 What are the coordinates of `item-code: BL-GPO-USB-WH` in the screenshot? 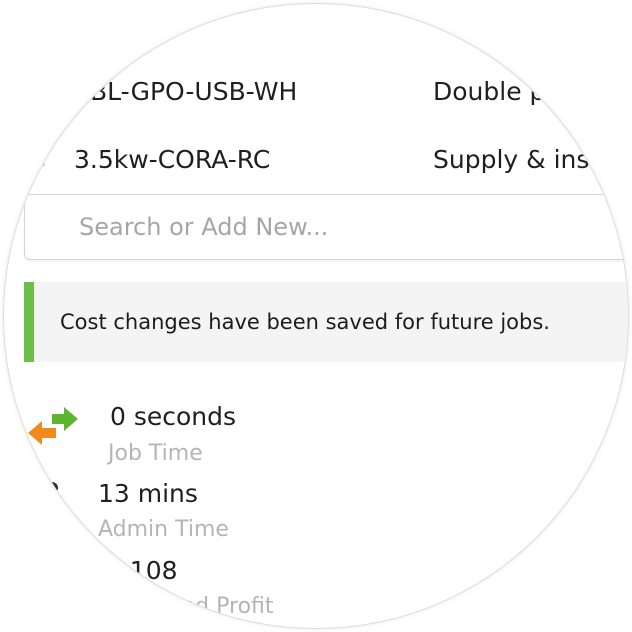 It's located at (194, 91).